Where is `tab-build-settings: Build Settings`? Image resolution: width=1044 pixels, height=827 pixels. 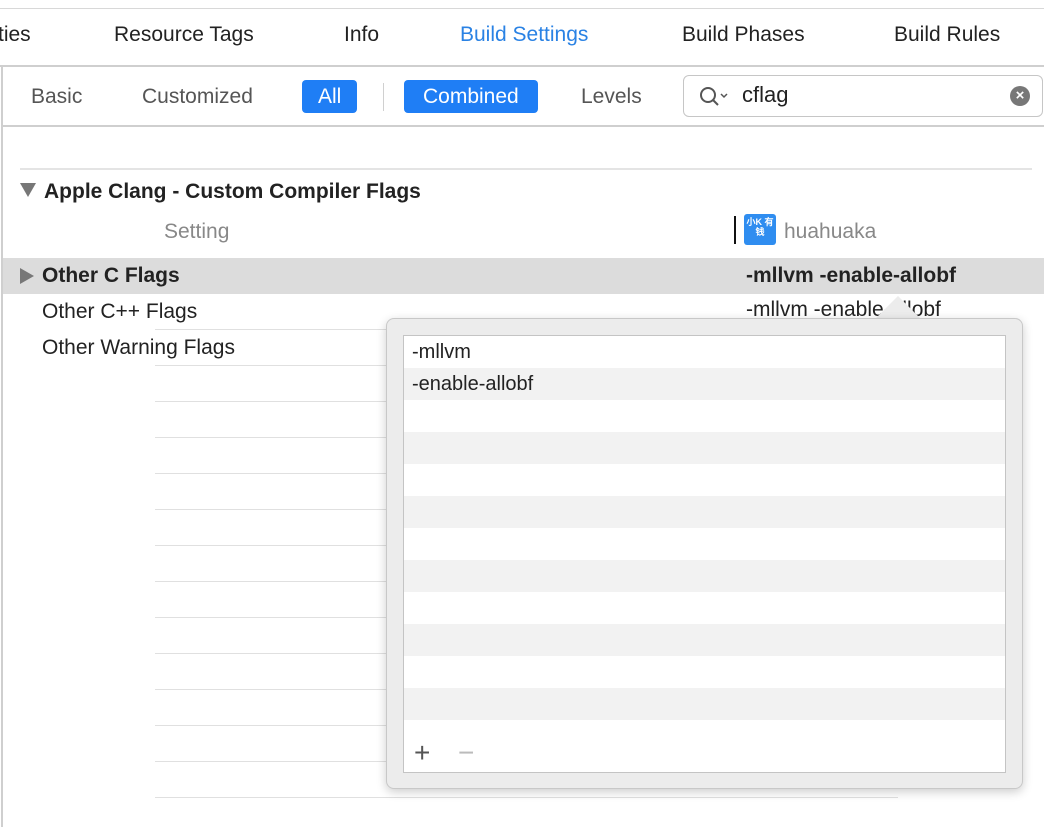 tab-build-settings: Build Settings is located at coordinates (524, 35).